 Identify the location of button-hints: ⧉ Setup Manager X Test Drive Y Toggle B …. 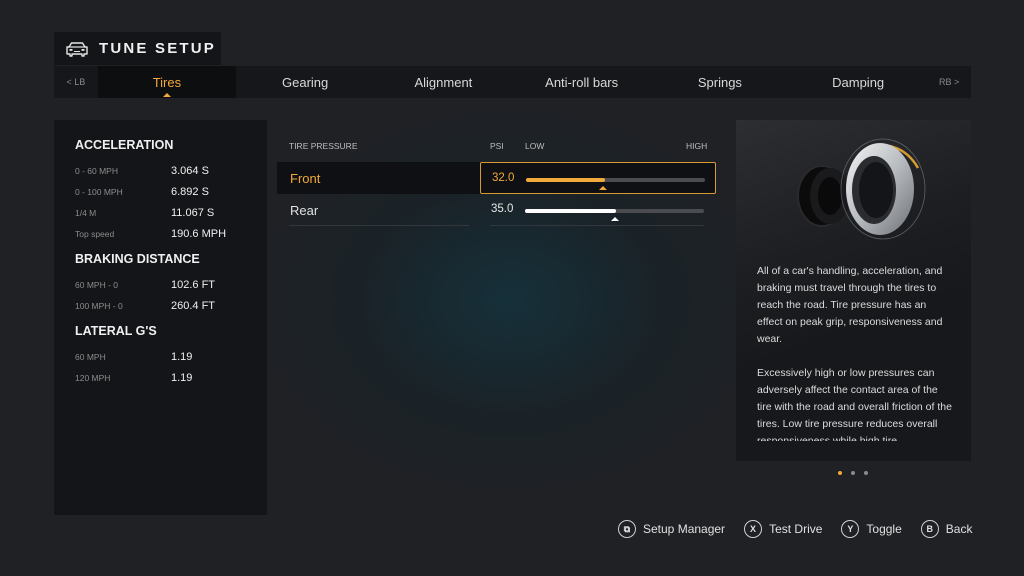
(795, 529).